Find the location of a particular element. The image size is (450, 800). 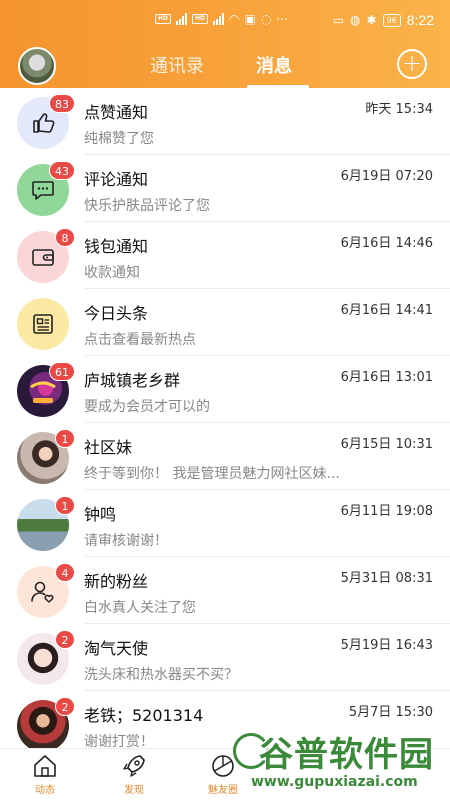

unread-badge: 61 is located at coordinates (62, 371).